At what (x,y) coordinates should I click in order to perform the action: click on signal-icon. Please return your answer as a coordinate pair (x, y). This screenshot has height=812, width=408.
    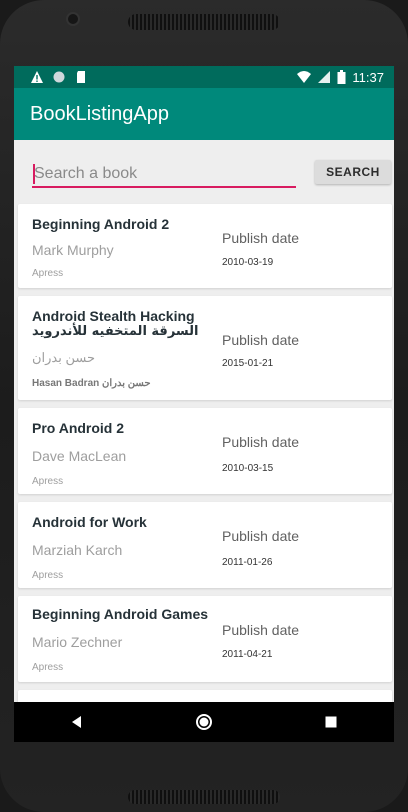
    Looking at the image, I should click on (324, 77).